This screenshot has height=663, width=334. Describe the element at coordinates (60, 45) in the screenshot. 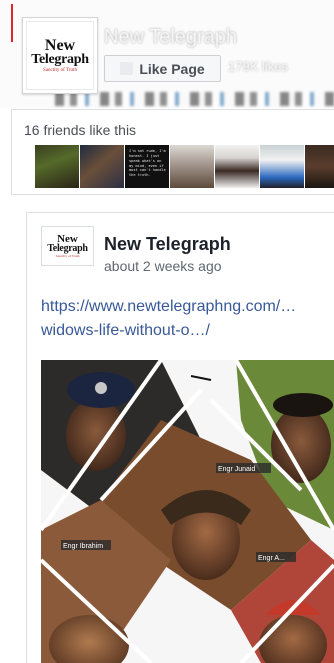

I see `logo-text-line1: New` at that location.